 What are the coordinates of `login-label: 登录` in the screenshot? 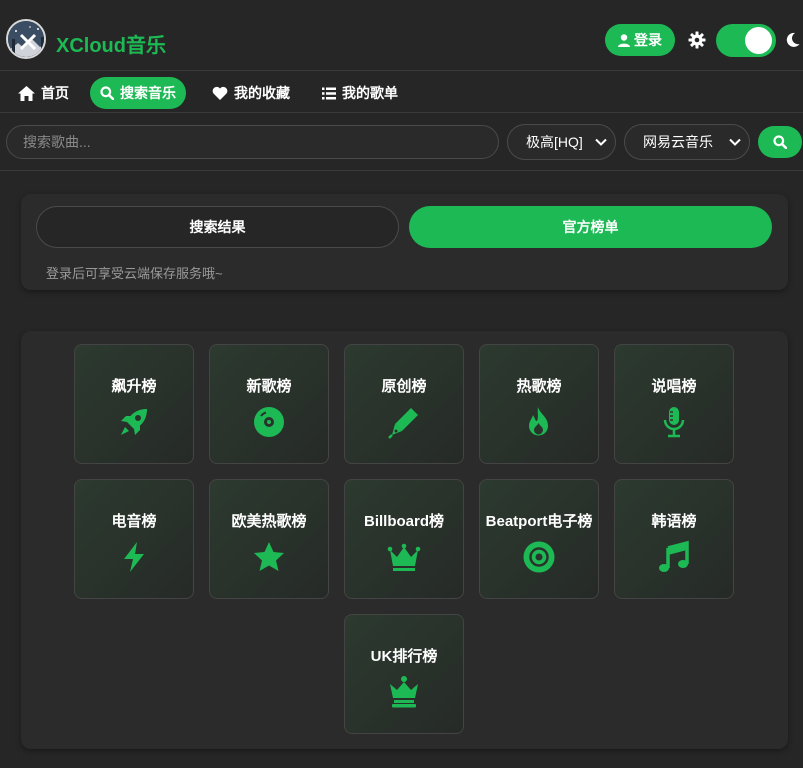 It's located at (648, 40).